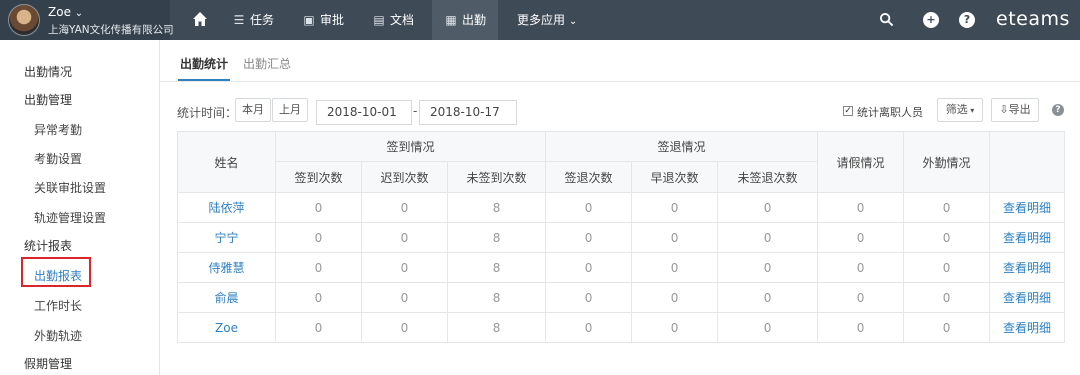 The image size is (1080, 375). What do you see at coordinates (70, 217) in the screenshot?
I see `sidebar-item-track-settings: 轨迹管理设置` at bounding box center [70, 217].